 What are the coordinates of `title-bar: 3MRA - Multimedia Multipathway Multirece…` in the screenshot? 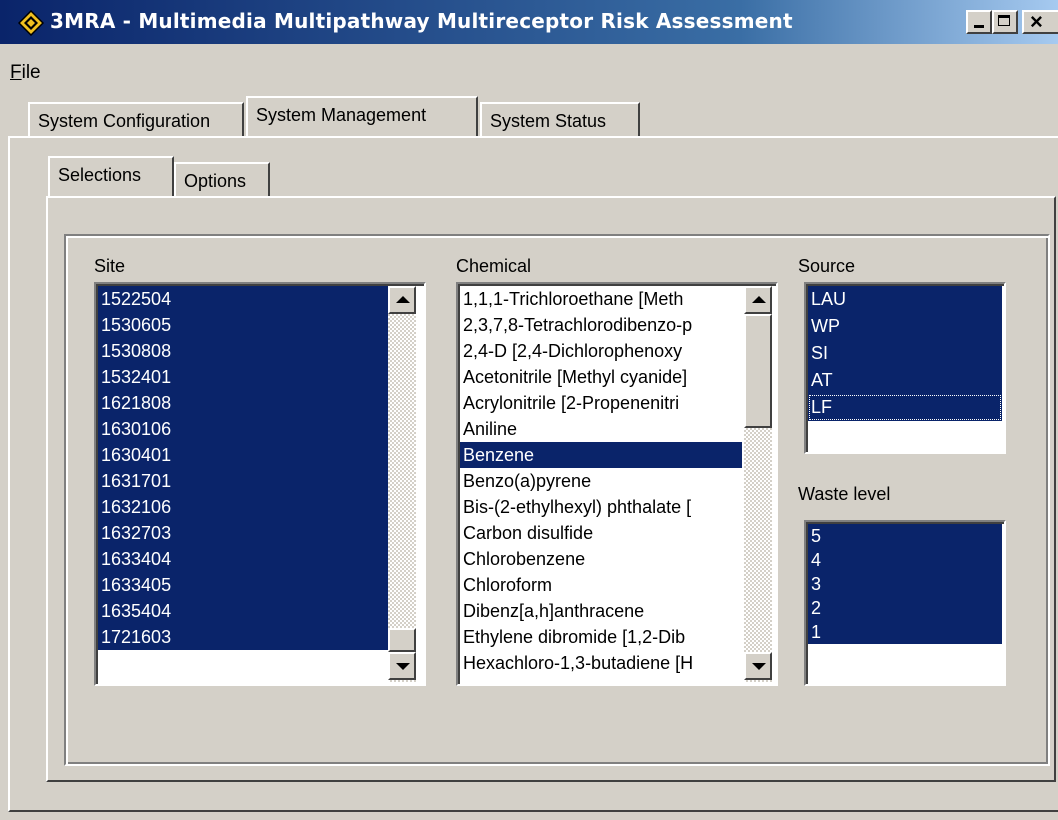 It's located at (529, 22).